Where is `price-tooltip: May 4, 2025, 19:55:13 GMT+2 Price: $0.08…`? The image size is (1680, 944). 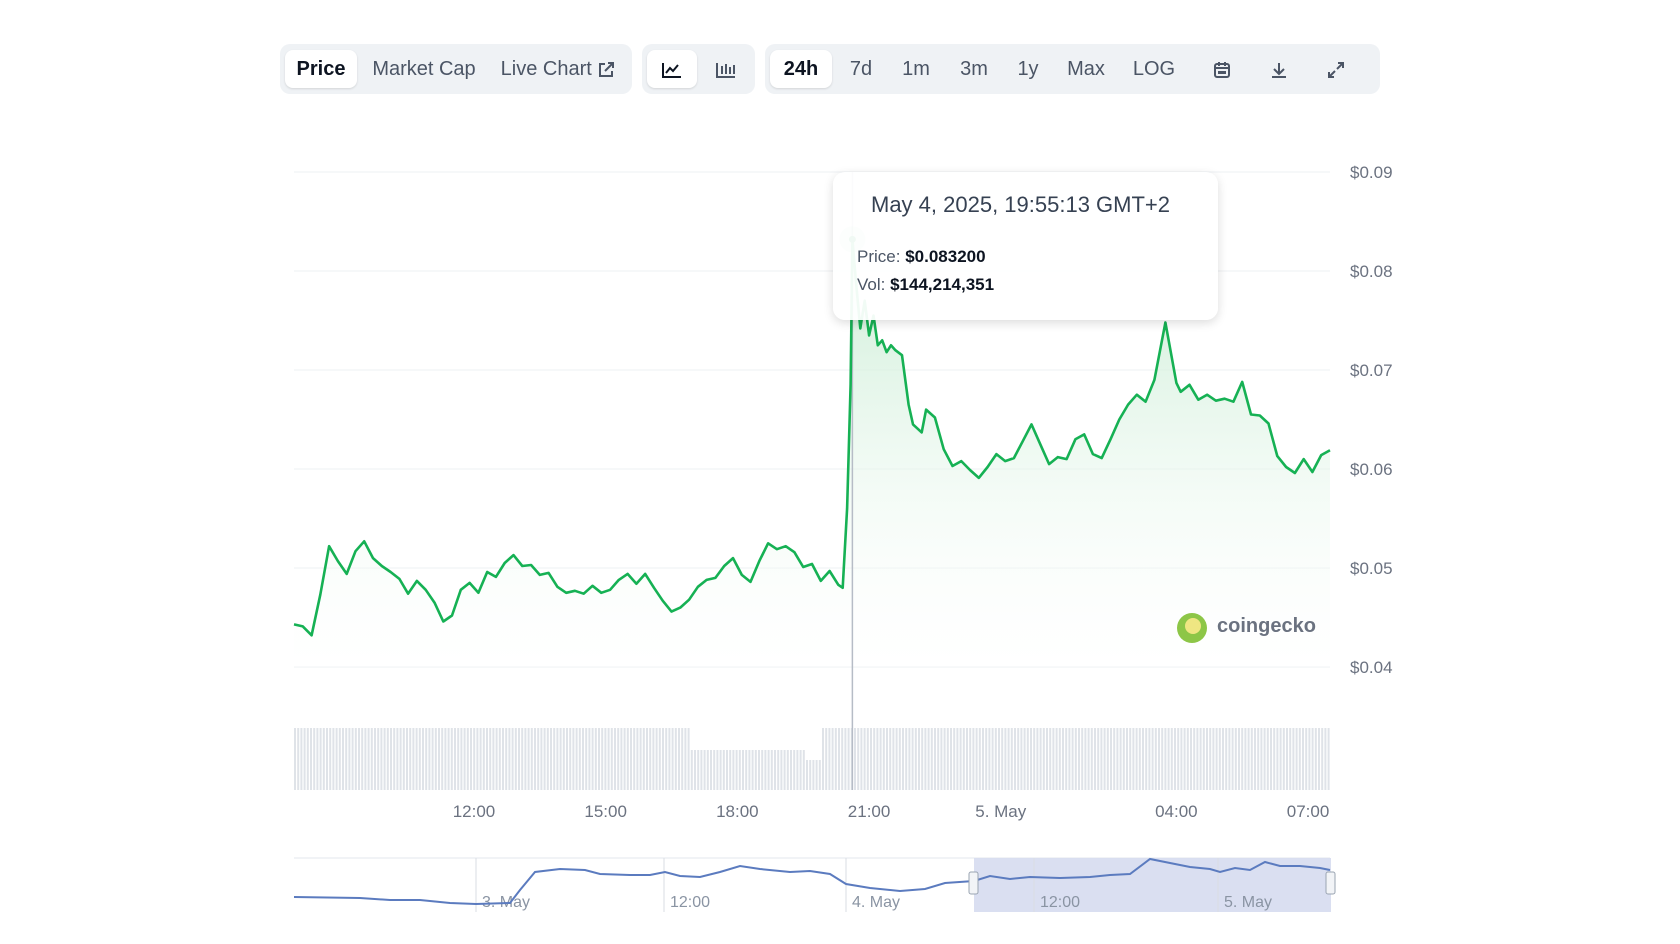 price-tooltip: May 4, 2025, 19:55:13 GMT+2 Price: $0.08… is located at coordinates (1025, 246).